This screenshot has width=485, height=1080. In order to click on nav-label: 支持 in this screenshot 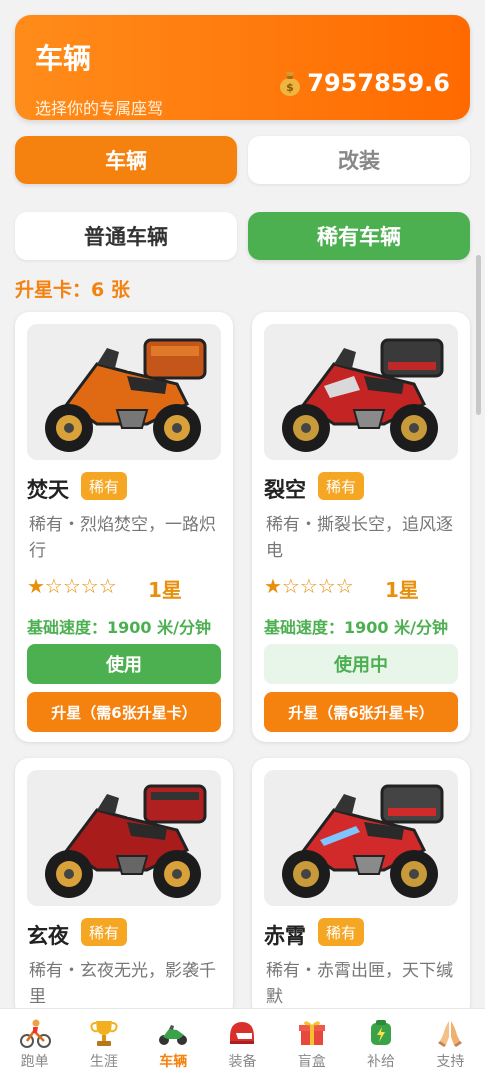, I will do `click(450, 1062)`.